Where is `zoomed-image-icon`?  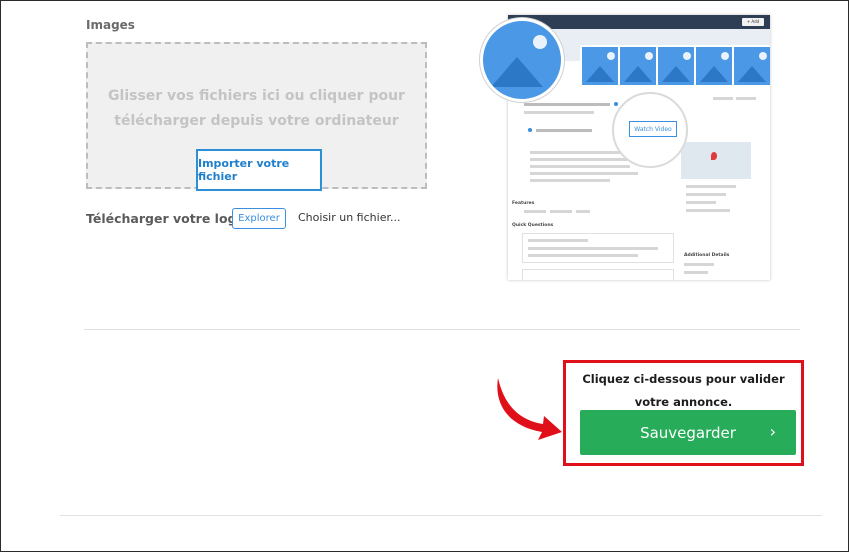
zoomed-image-icon is located at coordinates (522, 60).